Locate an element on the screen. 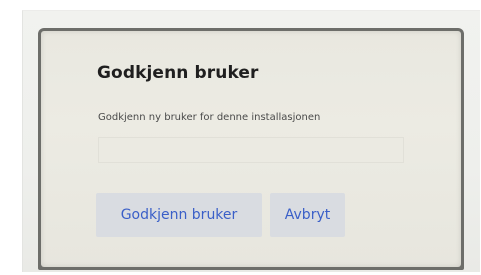  user-approval-input is located at coordinates (251, 150).